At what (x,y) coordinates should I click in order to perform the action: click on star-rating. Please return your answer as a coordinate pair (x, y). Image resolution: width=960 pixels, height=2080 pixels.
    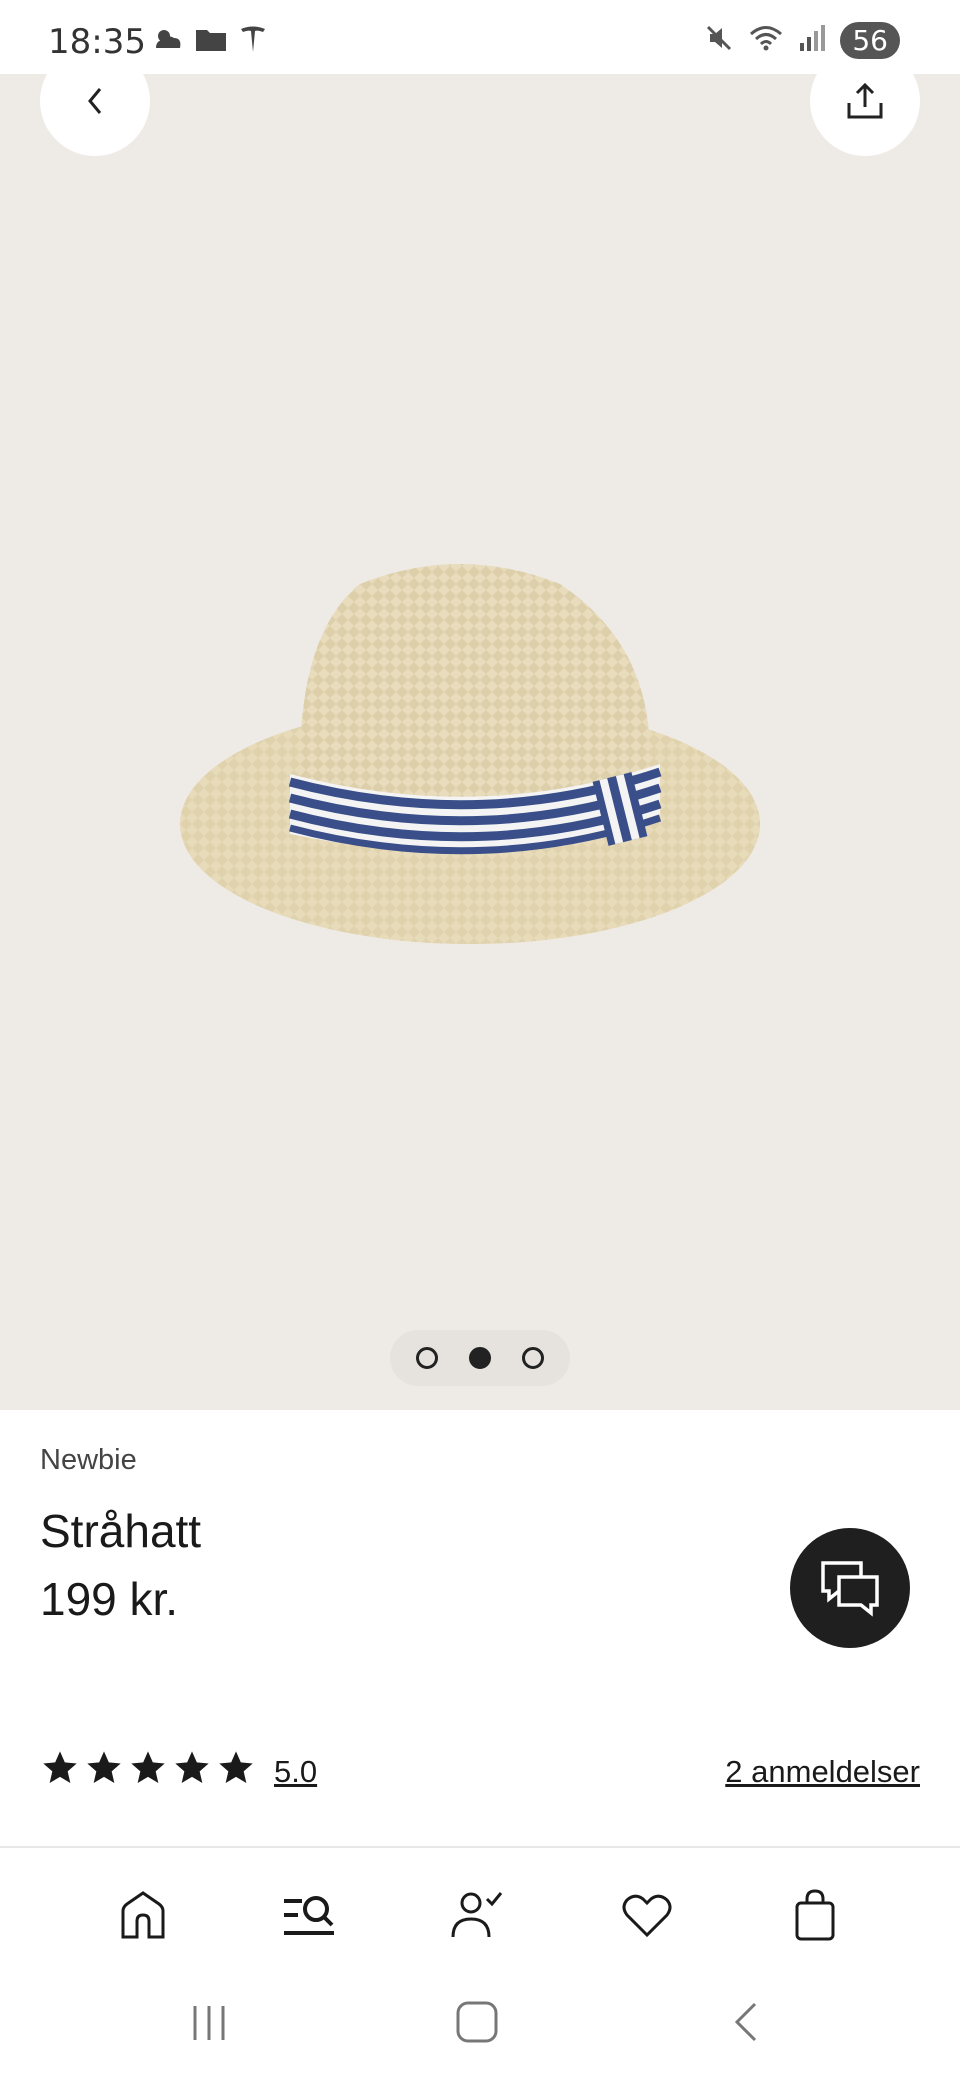
    Looking at the image, I should click on (148, 1768).